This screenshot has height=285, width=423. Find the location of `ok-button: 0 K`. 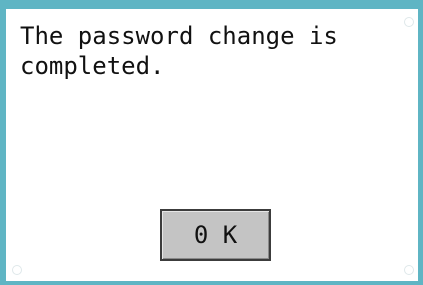

ok-button: 0 K is located at coordinates (215, 235).